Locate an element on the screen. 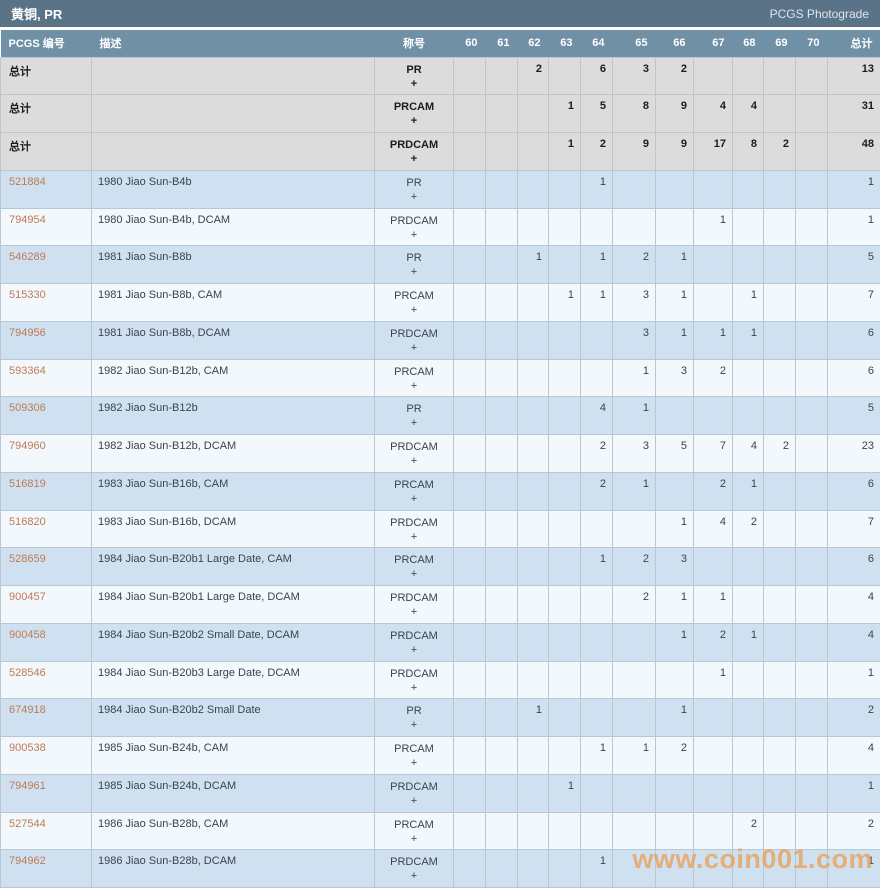 Image resolution: width=880 pixels, height=888 pixels. col-header-grade-65: 65 is located at coordinates (641, 43).